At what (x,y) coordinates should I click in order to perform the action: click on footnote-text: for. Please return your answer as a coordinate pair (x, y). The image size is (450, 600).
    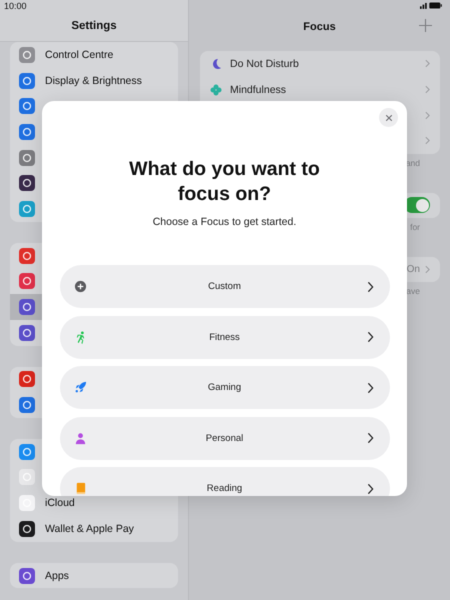
    Looking at the image, I should click on (415, 227).